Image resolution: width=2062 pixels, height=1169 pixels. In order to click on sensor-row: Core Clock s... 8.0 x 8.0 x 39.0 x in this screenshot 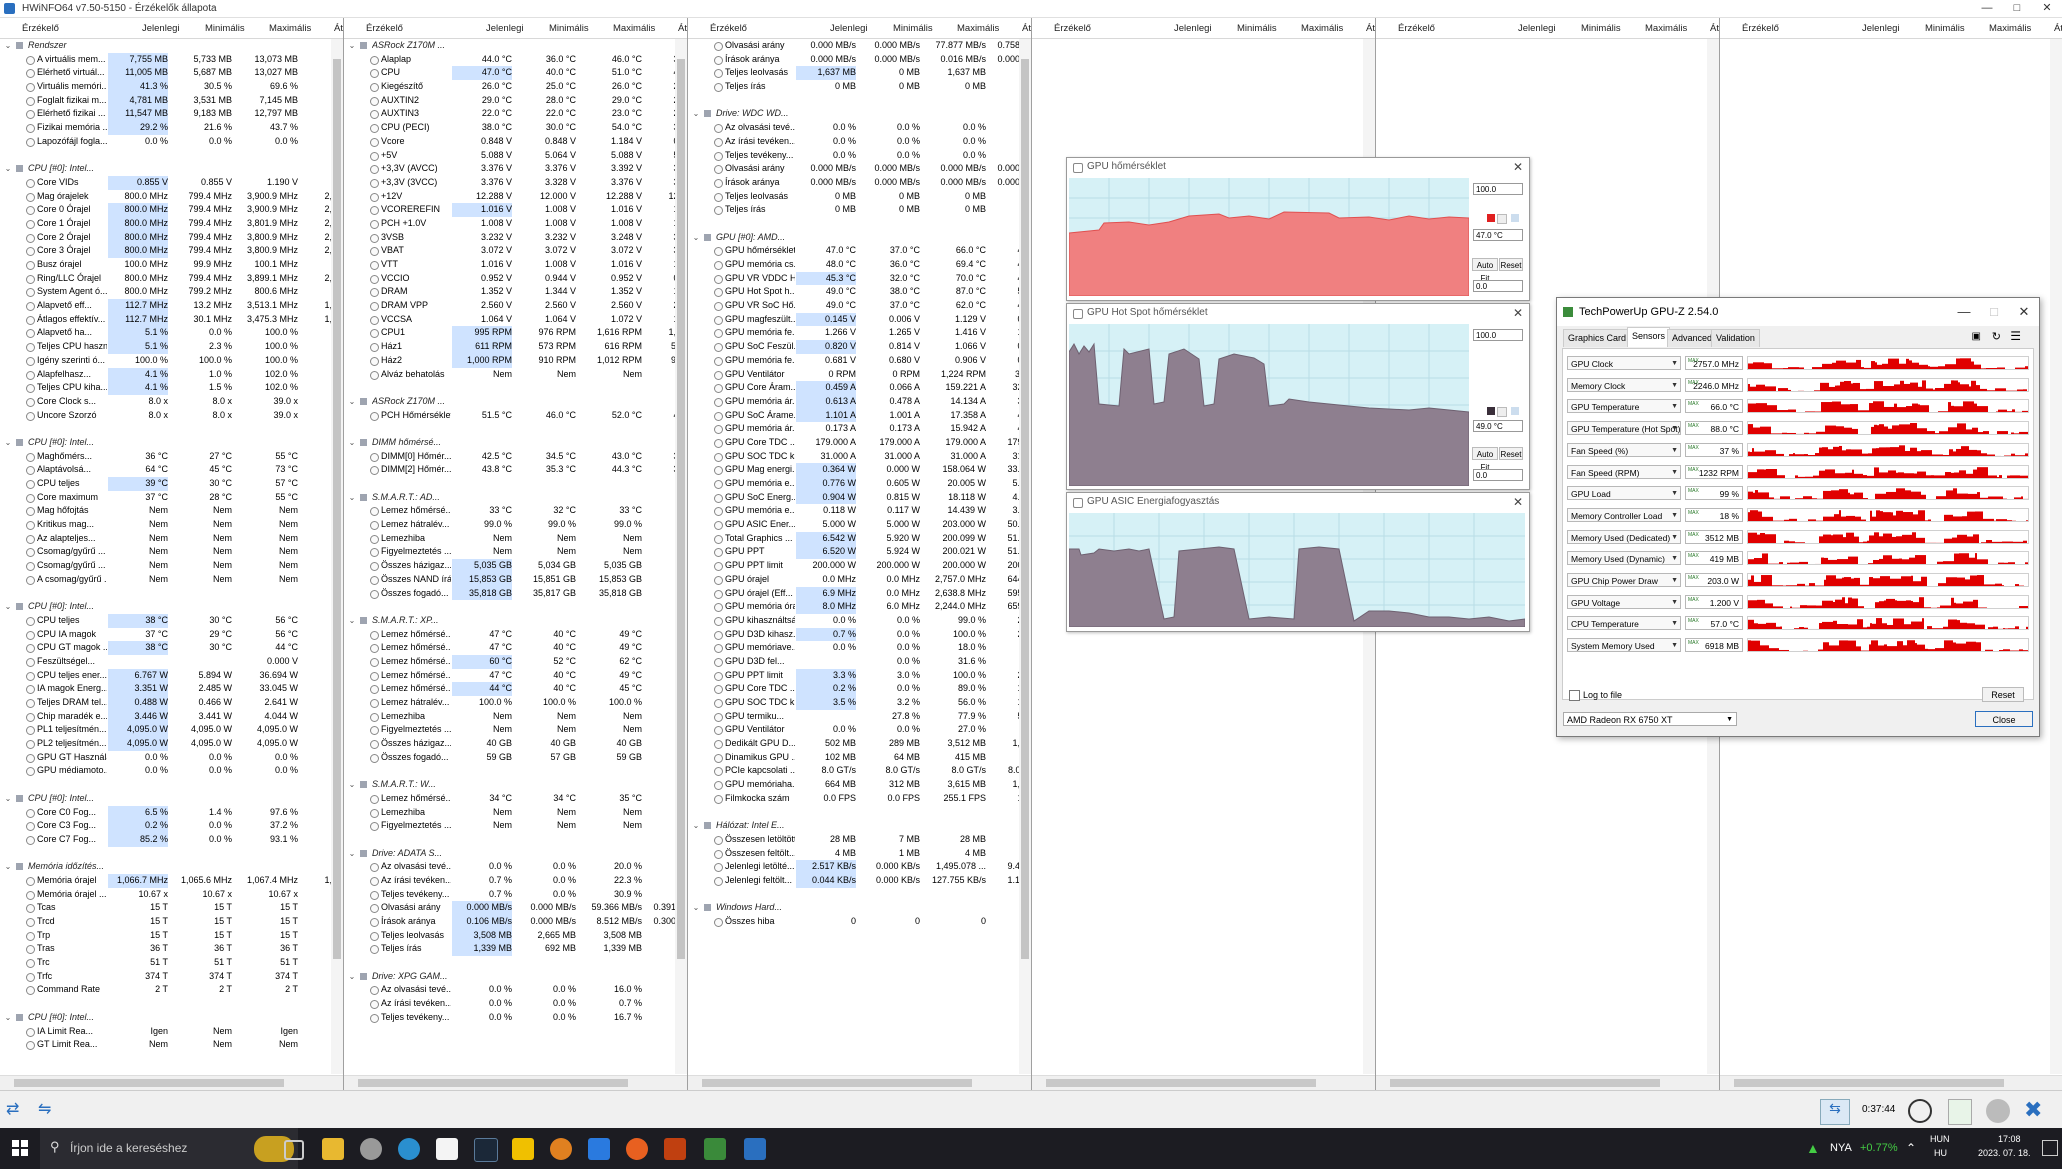, I will do `click(171, 402)`.